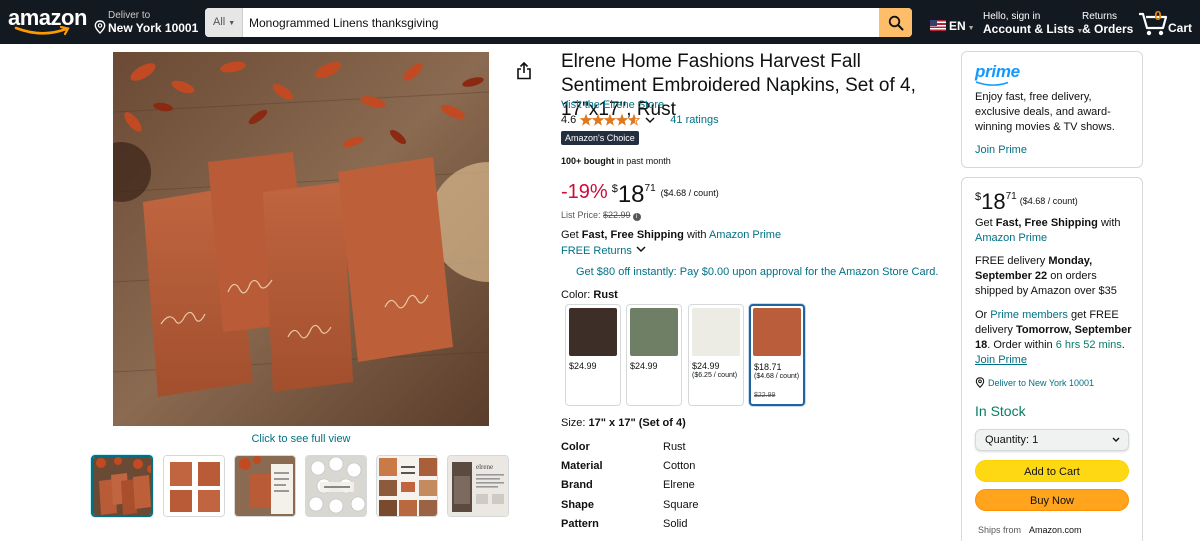  Describe the element at coordinates (1035, 440) in the screenshot. I see `quantity-value: 1` at that location.